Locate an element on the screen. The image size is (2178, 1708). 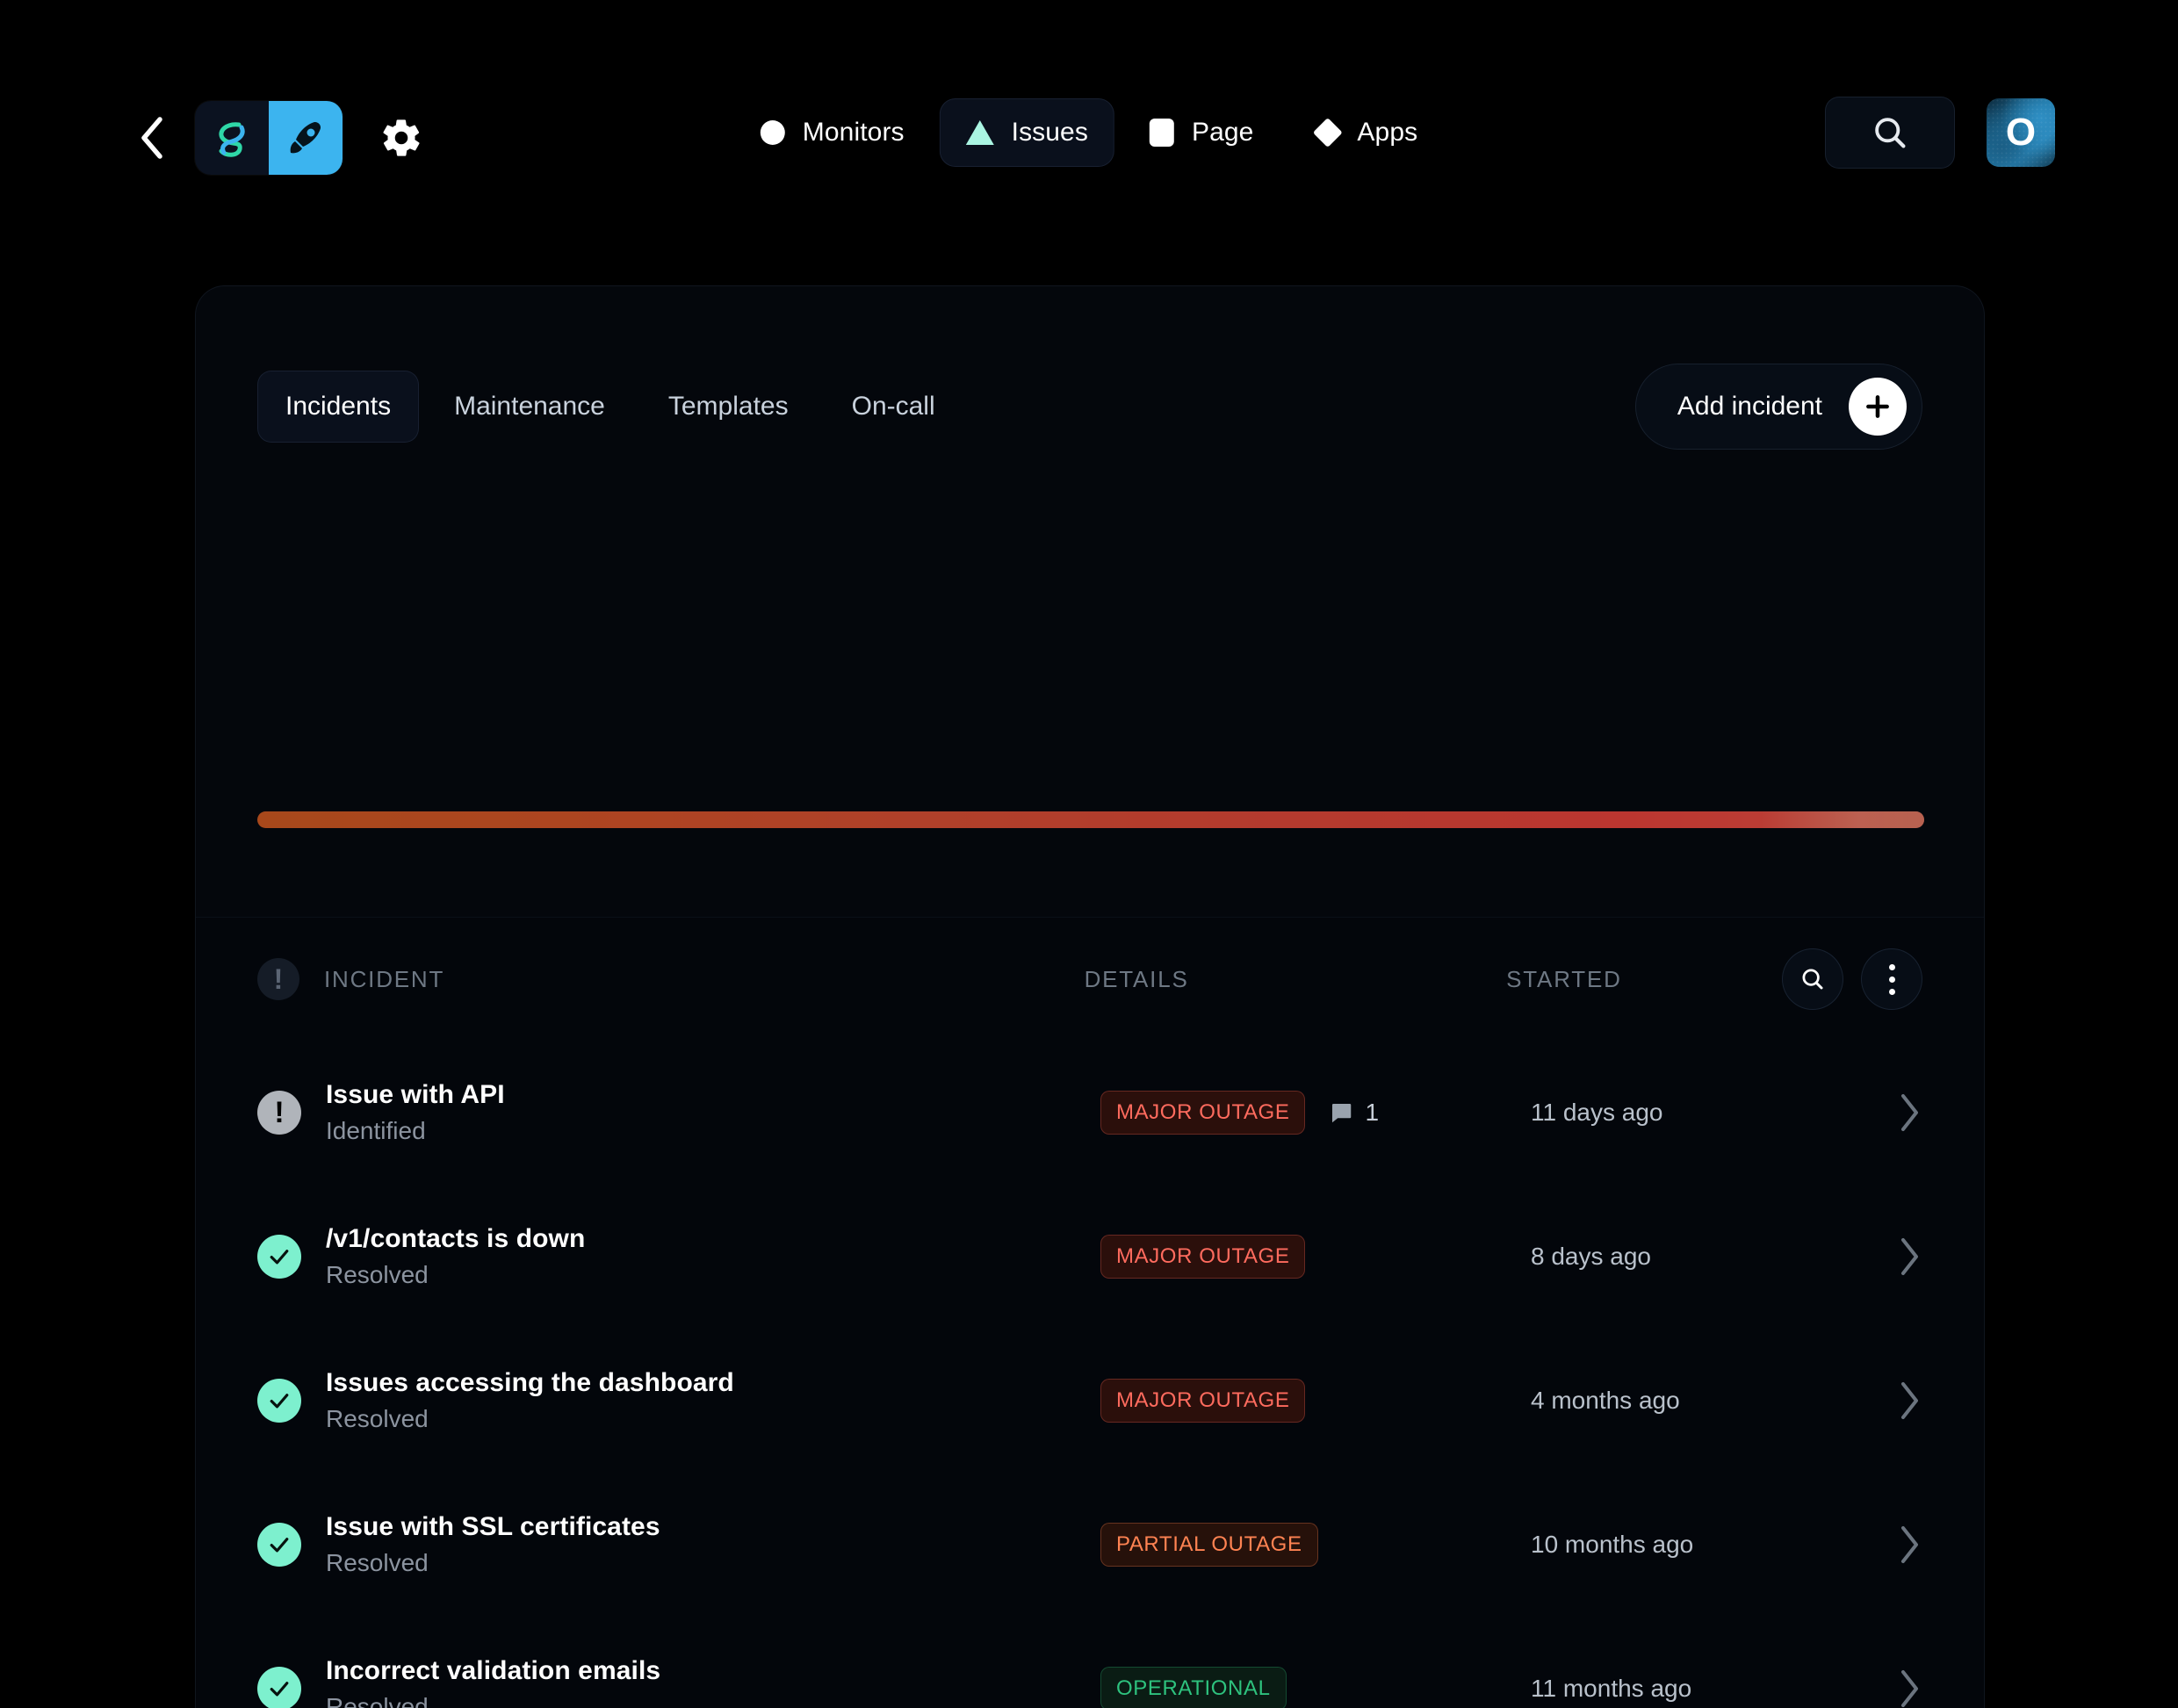
chevron-left-icon is located at coordinates (152, 138).